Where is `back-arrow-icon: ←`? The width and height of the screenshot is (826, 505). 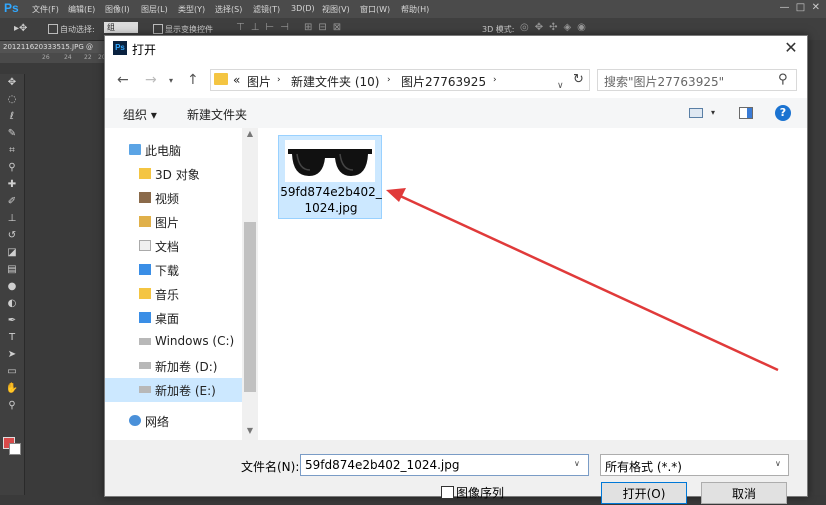 back-arrow-icon: ← is located at coordinates (123, 80).